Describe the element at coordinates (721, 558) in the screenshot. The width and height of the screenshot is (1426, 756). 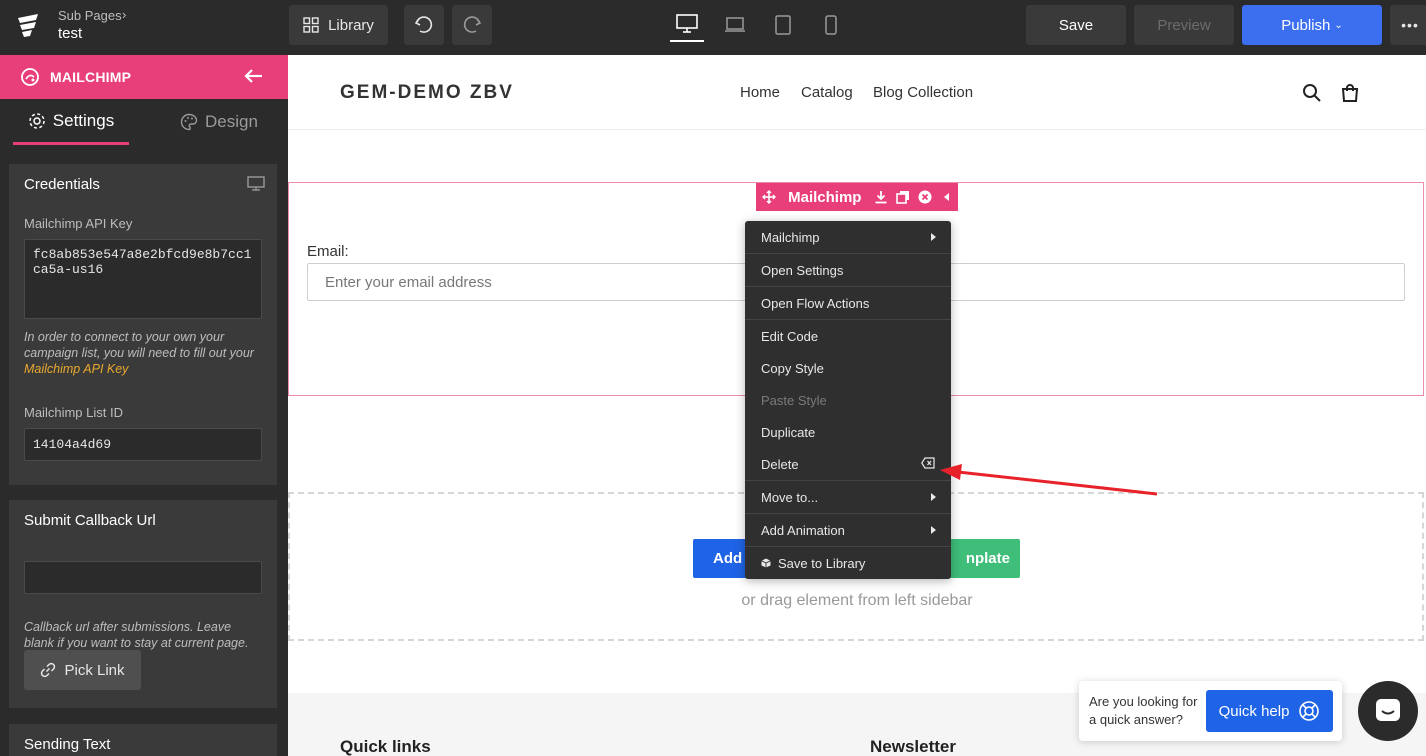
I see `add-new-section-button: Add N` at that location.